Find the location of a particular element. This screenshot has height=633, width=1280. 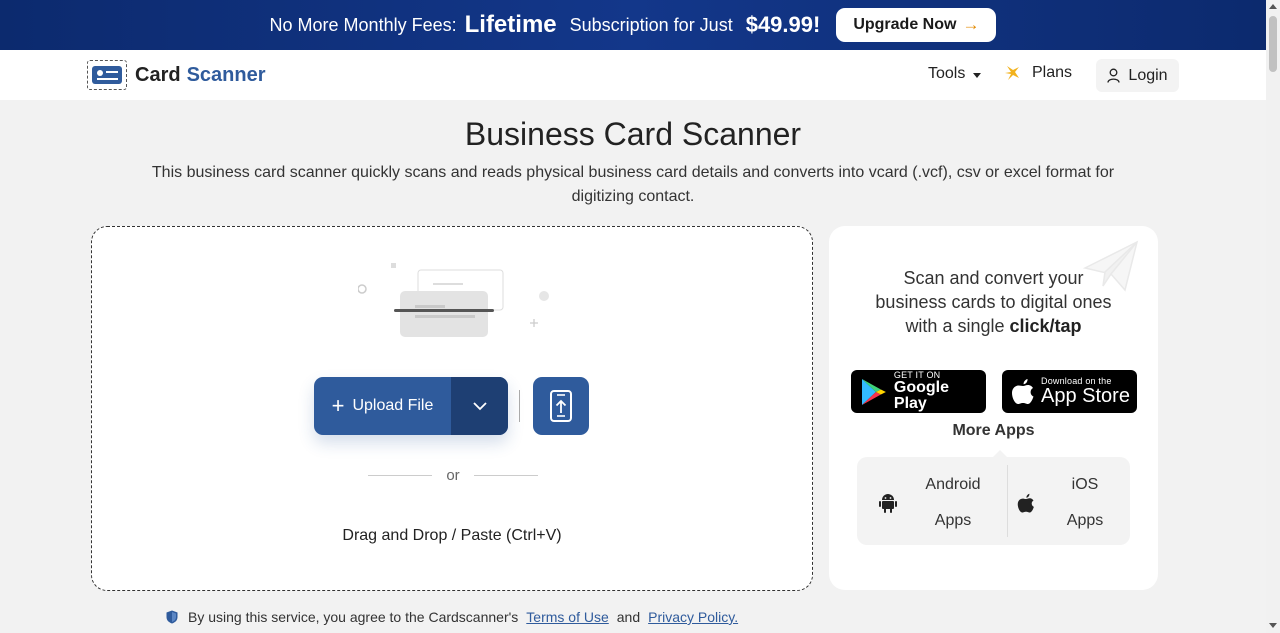

mobile-upload-button is located at coordinates (561, 406).